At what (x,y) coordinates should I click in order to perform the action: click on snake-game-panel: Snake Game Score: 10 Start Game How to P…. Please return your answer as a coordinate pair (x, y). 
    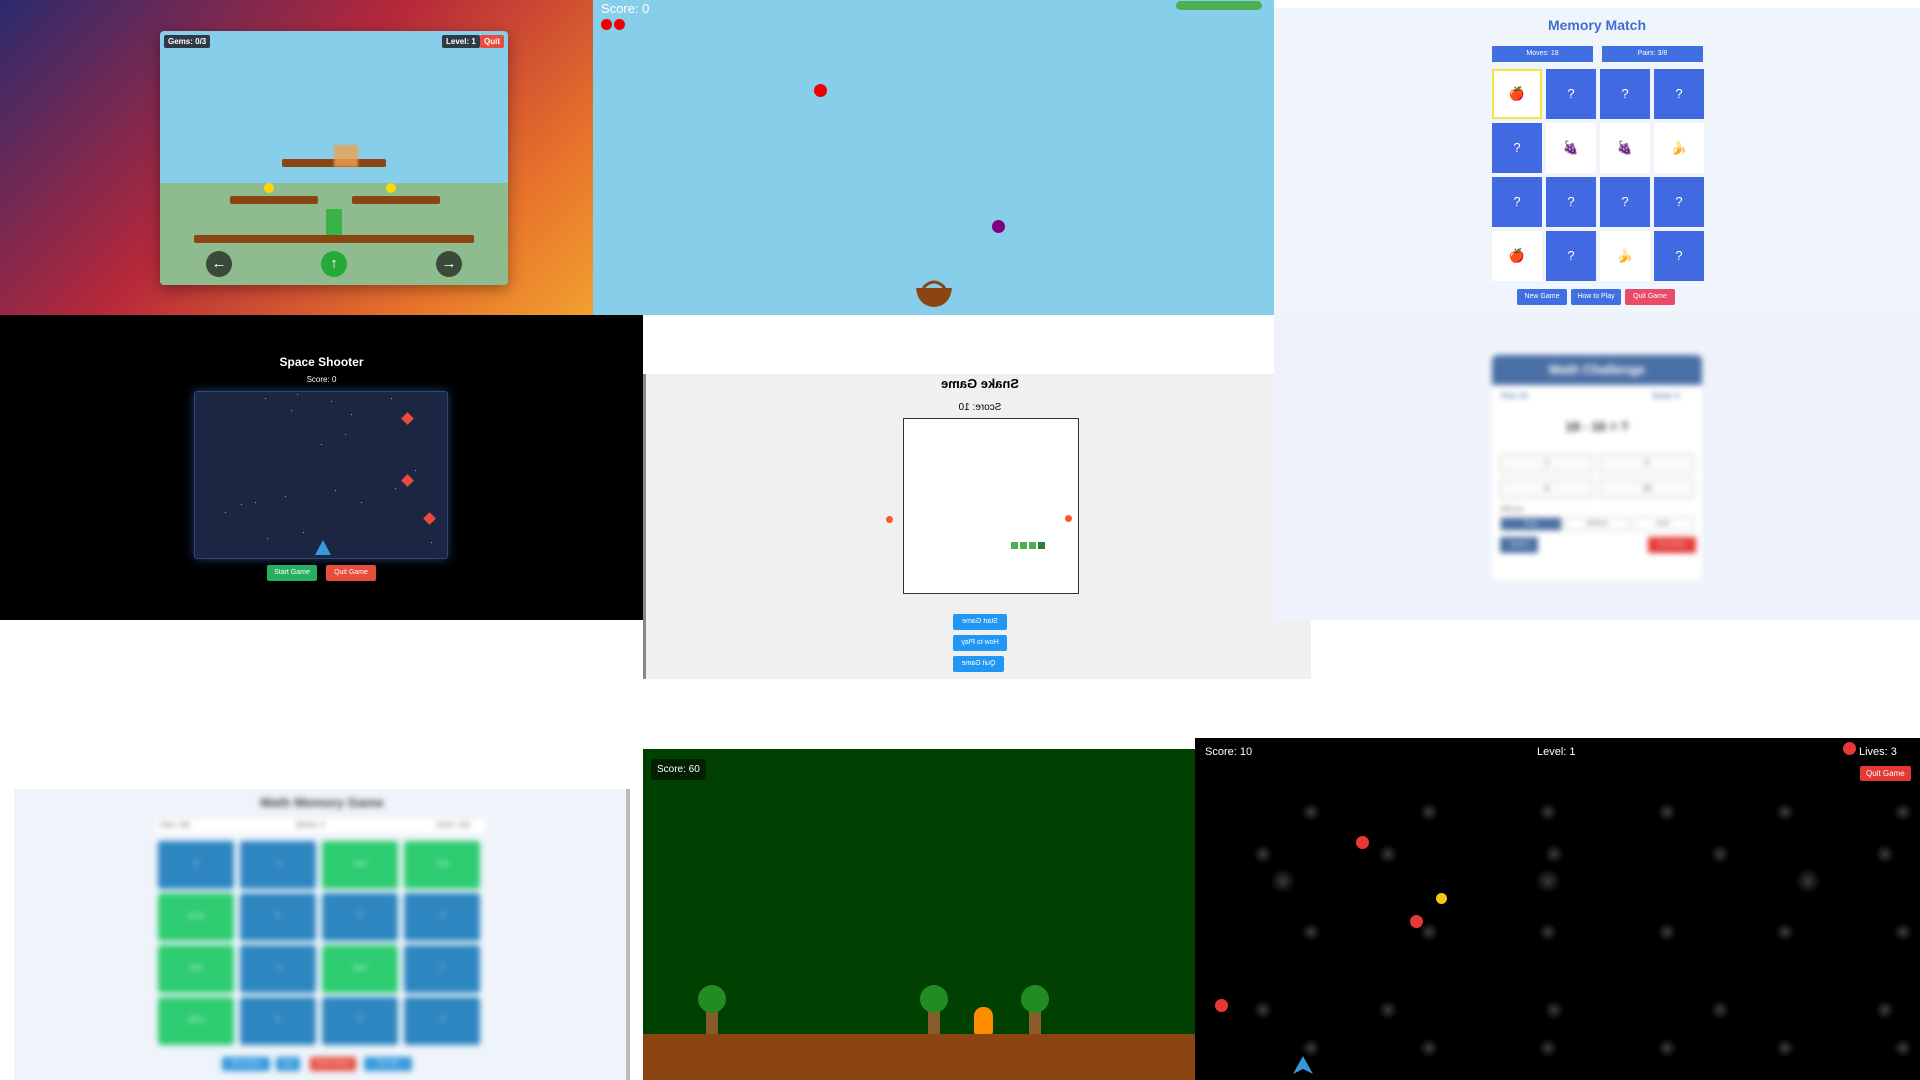
    Looking at the image, I should click on (977, 526).